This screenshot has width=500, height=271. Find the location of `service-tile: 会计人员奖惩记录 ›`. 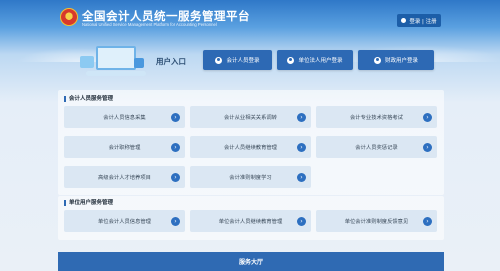

service-tile: 会计人员奖惩记录 › is located at coordinates (376, 147).